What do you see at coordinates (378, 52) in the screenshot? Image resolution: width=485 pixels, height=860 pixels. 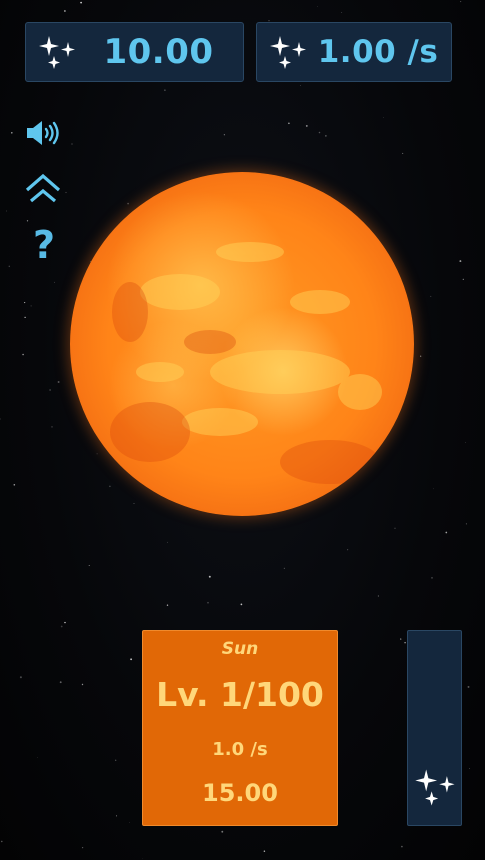 I see `rate-value: 1.00 /s` at bounding box center [378, 52].